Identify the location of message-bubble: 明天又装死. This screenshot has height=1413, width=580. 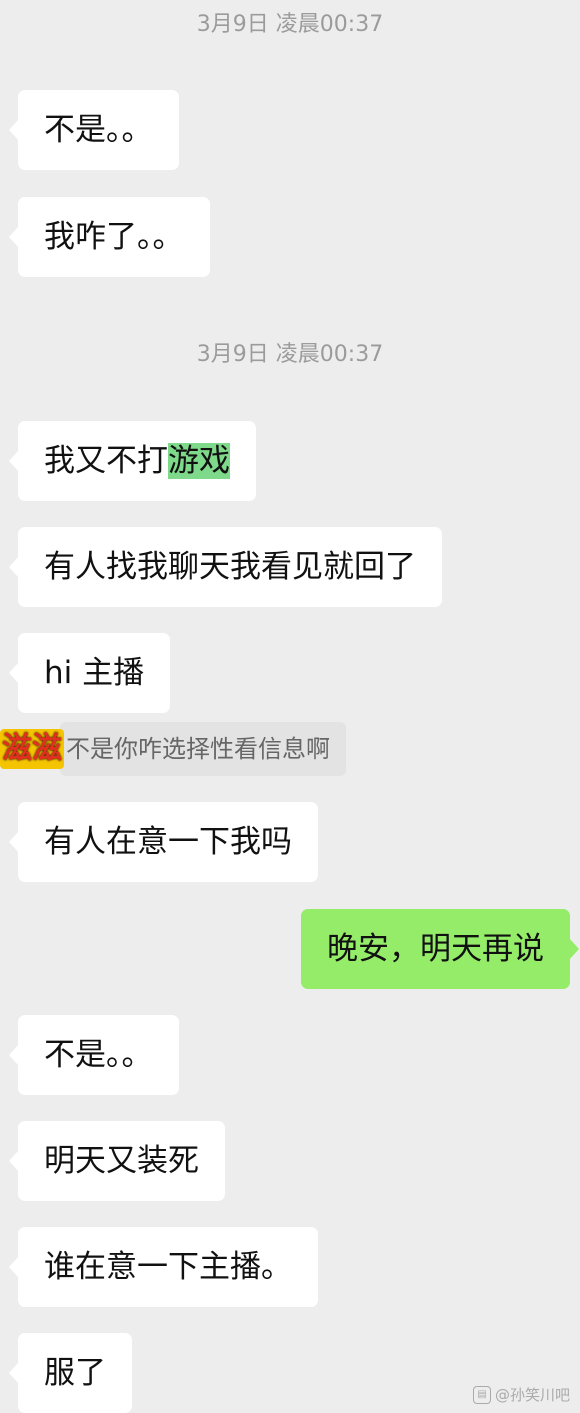
(117, 1161).